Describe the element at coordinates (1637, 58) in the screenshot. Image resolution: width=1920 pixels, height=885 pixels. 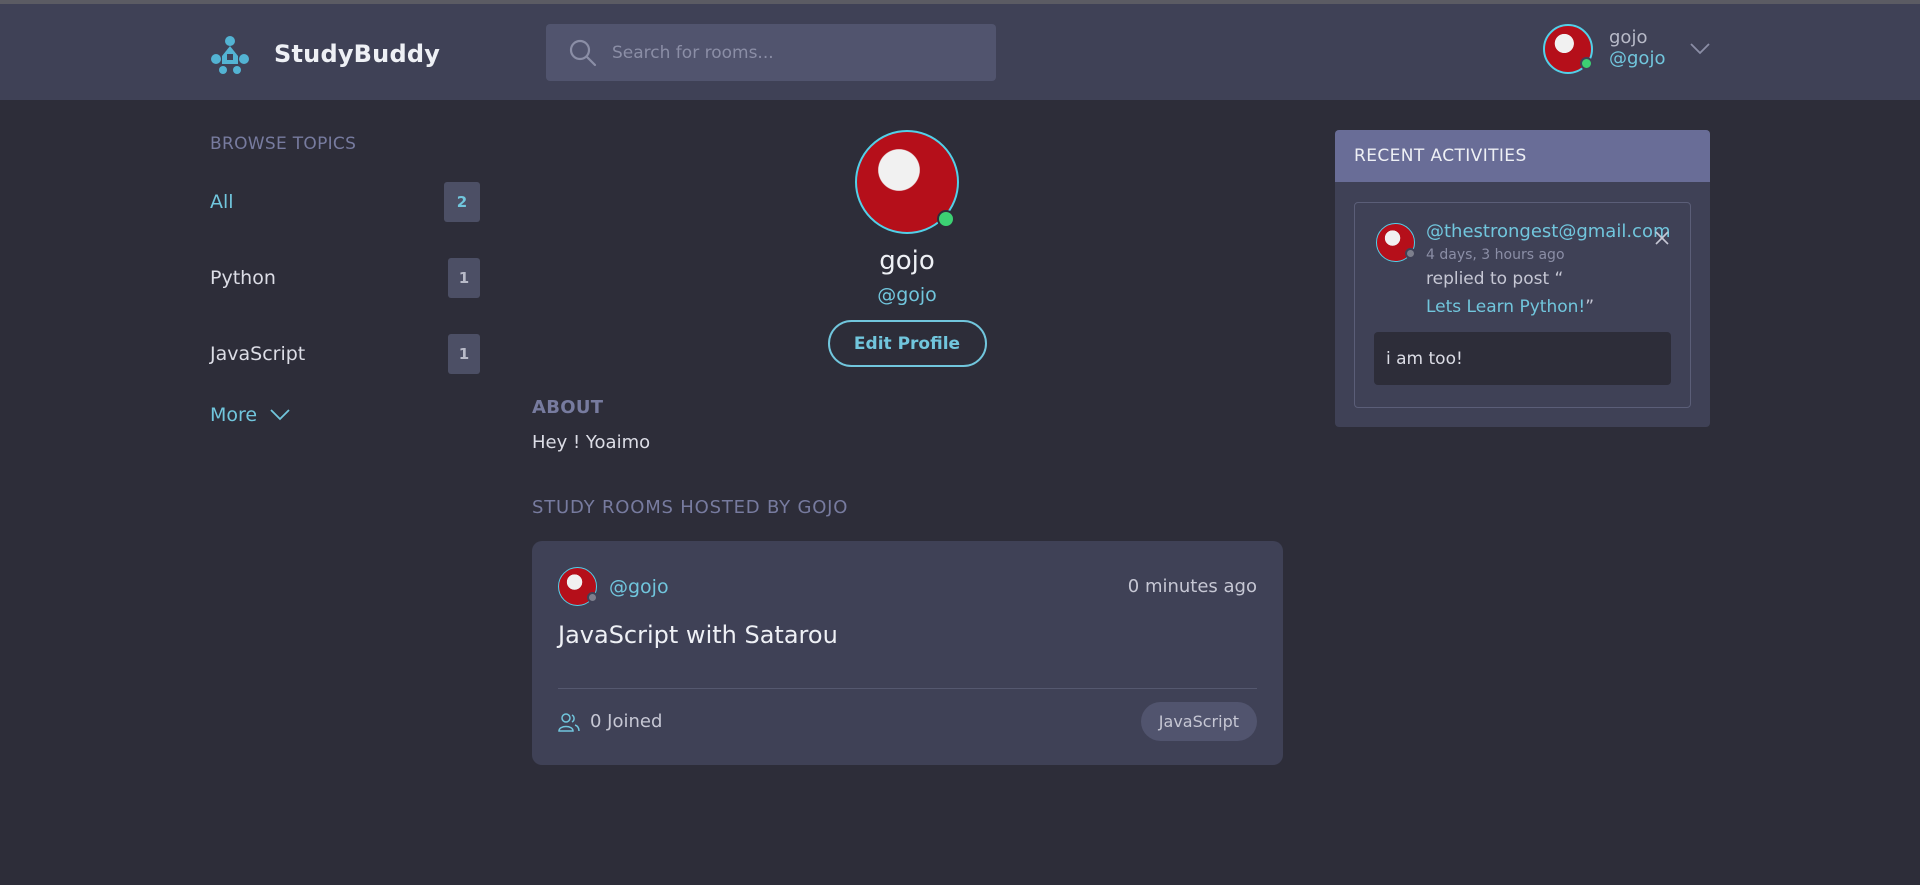
I see `user-handle: @gojo` at that location.